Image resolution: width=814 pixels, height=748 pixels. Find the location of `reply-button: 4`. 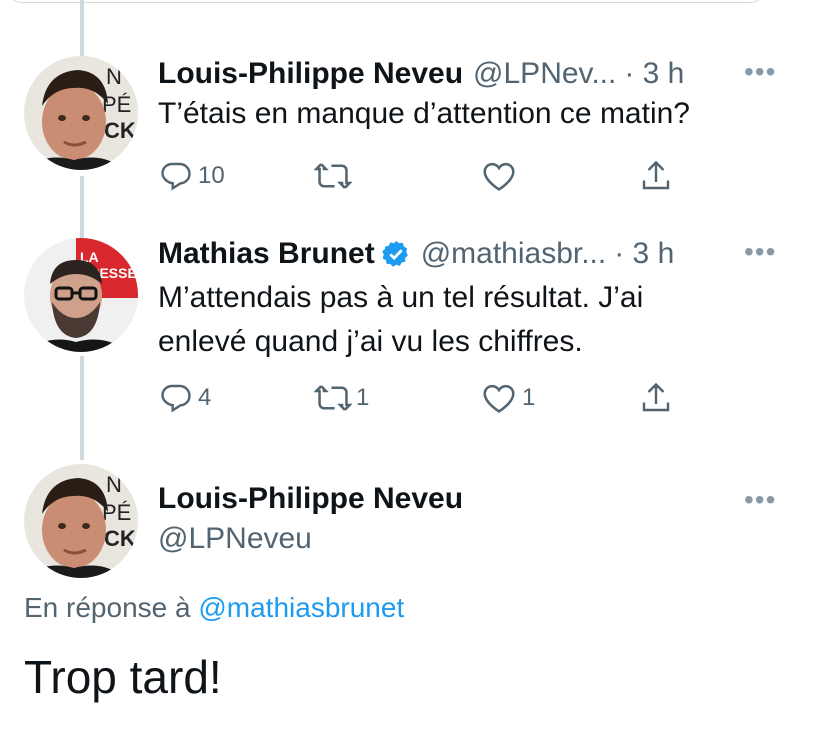

reply-button: 4 is located at coordinates (184, 398).